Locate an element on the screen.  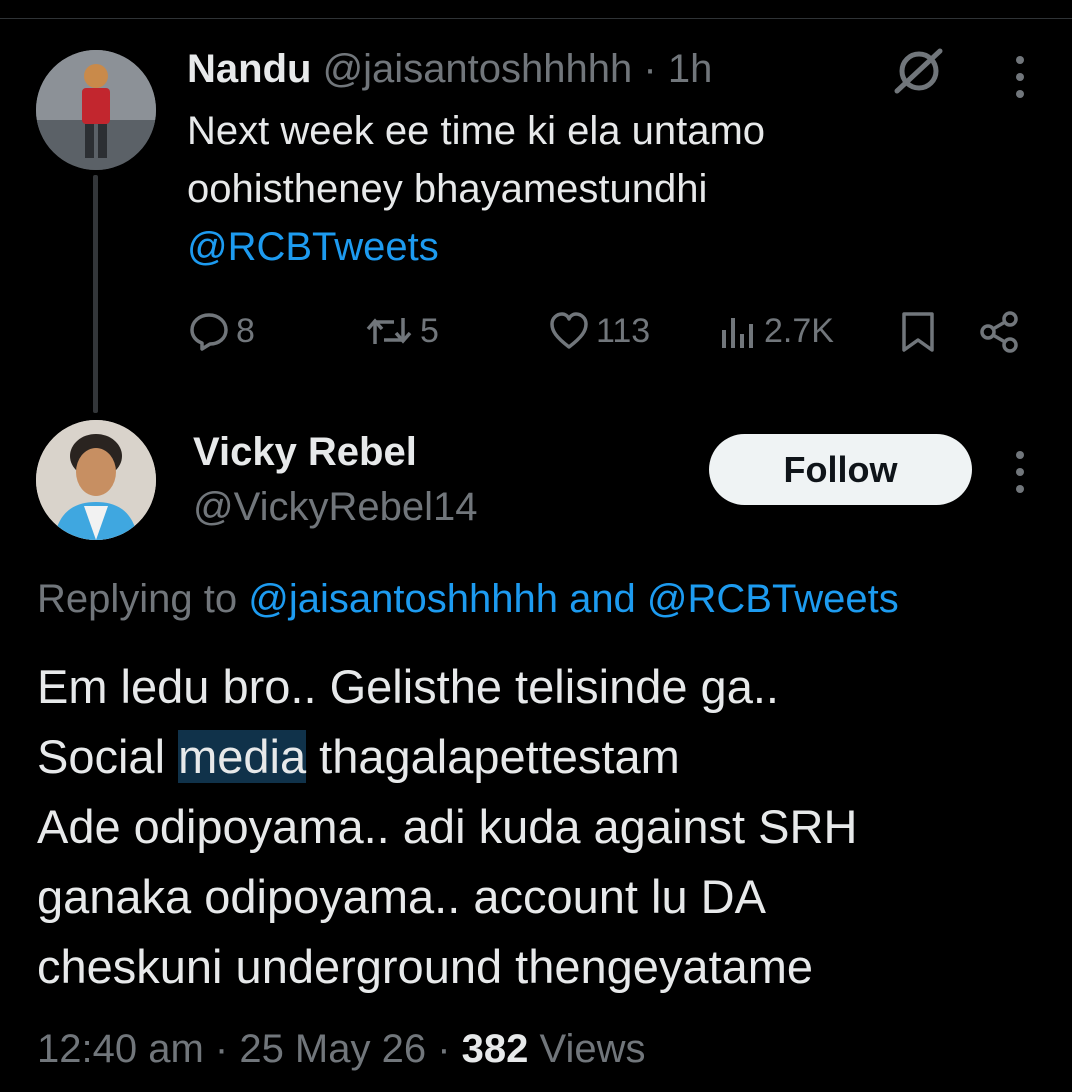
reply-count: 8 is located at coordinates (245, 330).